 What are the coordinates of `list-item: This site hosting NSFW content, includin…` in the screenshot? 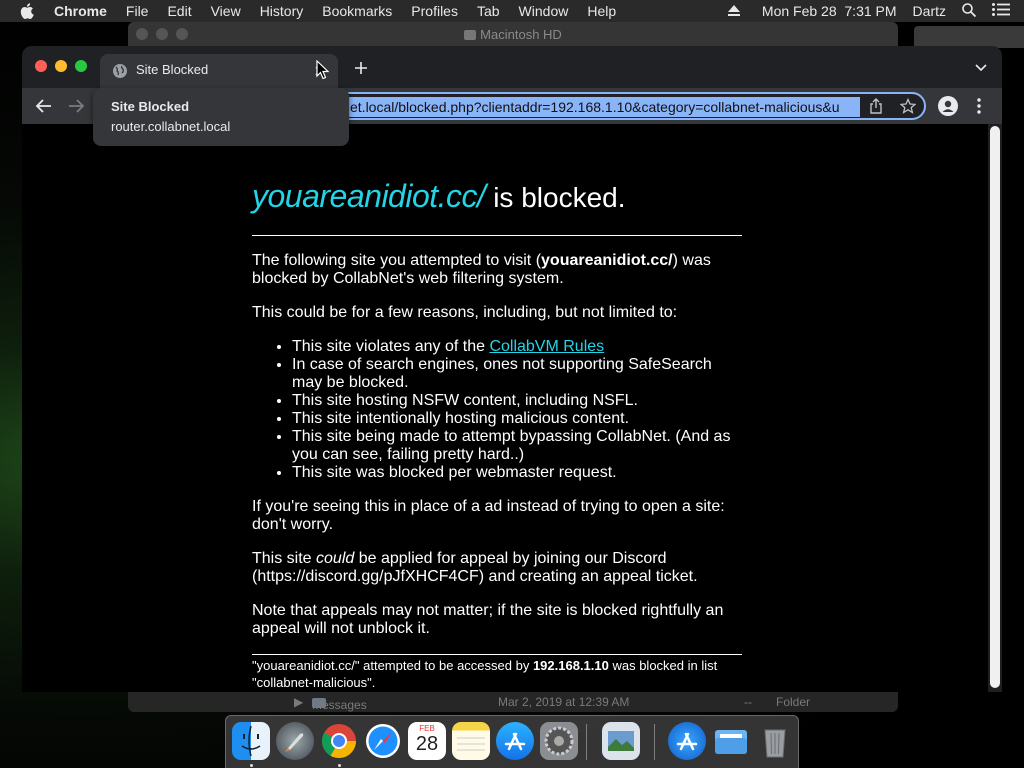 It's located at (517, 401).